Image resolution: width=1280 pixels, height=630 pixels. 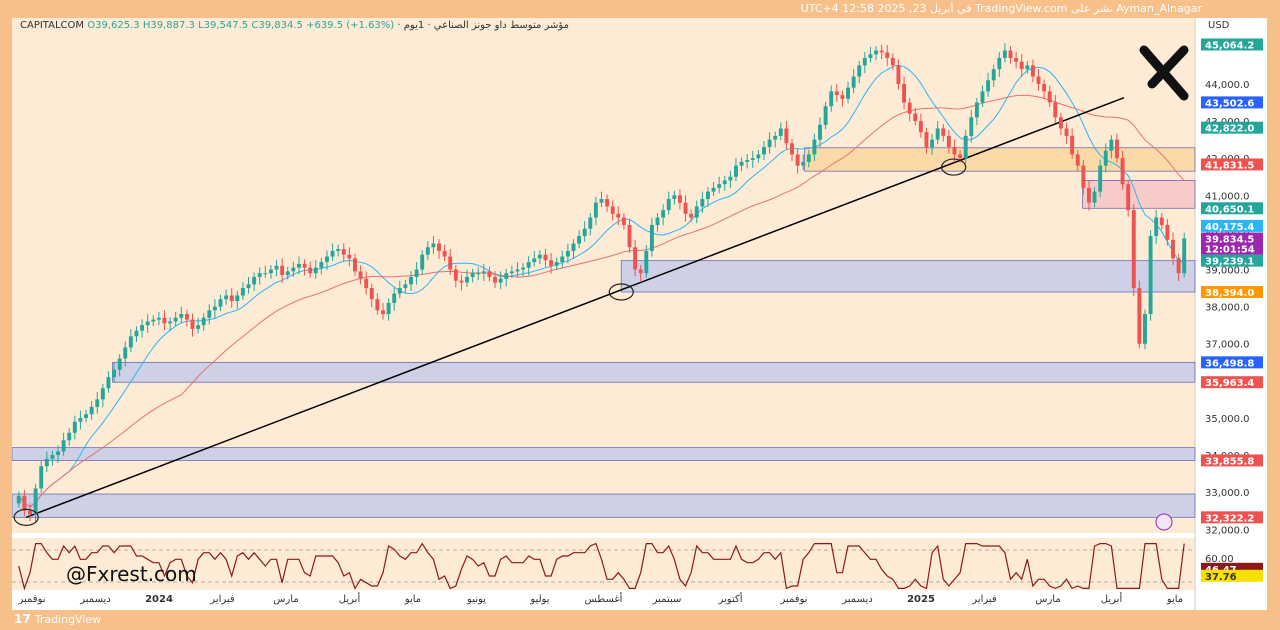 What do you see at coordinates (159, 599) in the screenshot?
I see `x-tick-label-2: 2024` at bounding box center [159, 599].